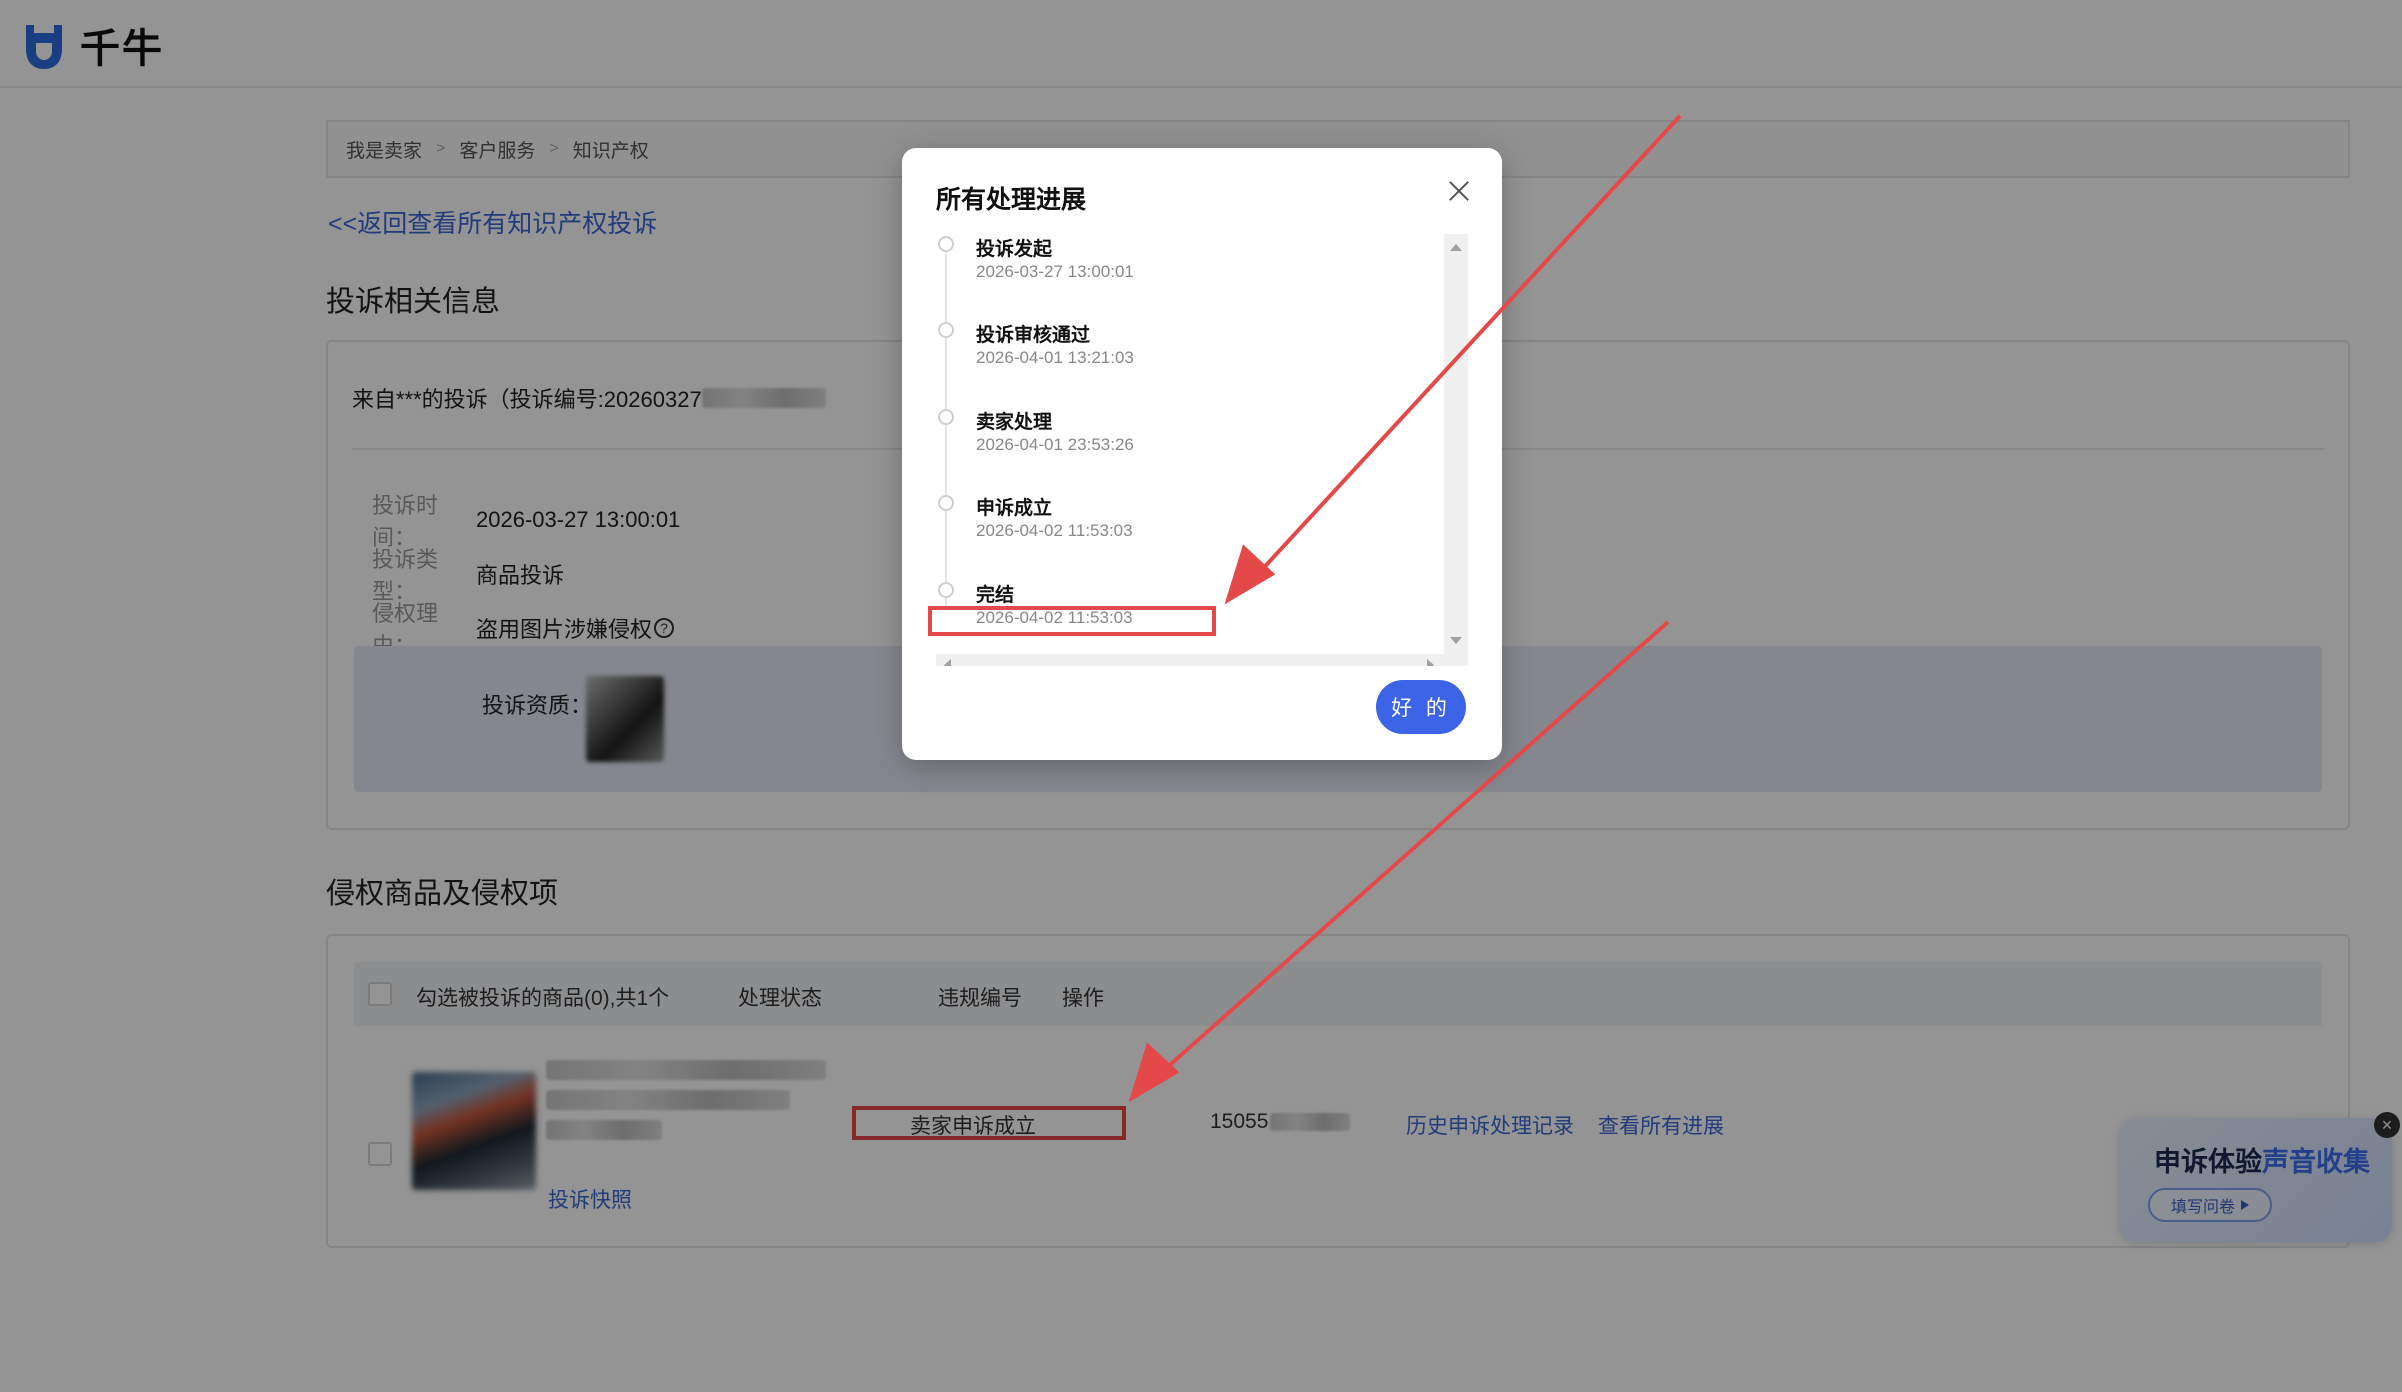  Describe the element at coordinates (1456, 247) in the screenshot. I see `scroll-up-icon` at that location.